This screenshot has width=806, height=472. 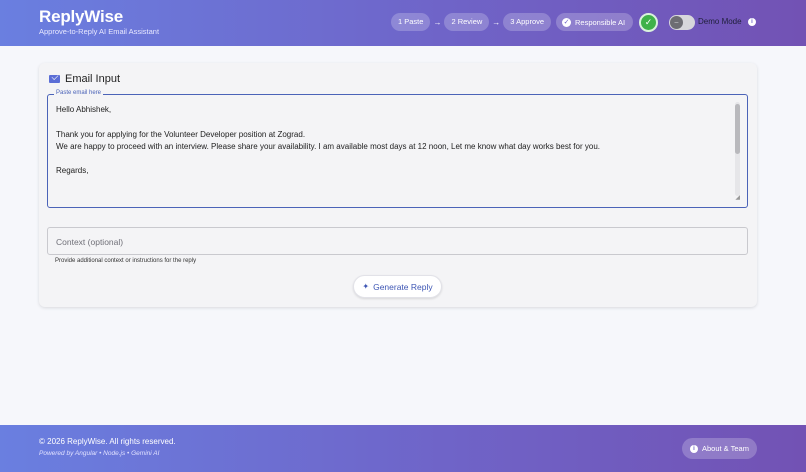 I want to click on responsible-ai-button: ✓ Responsible AI, so click(x=595, y=22).